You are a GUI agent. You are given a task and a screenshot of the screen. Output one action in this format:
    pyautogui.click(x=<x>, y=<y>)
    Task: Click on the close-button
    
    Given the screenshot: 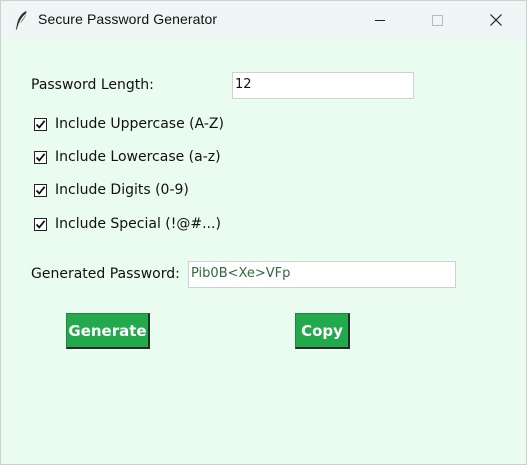 What is the action you would take?
    pyautogui.click(x=496, y=20)
    